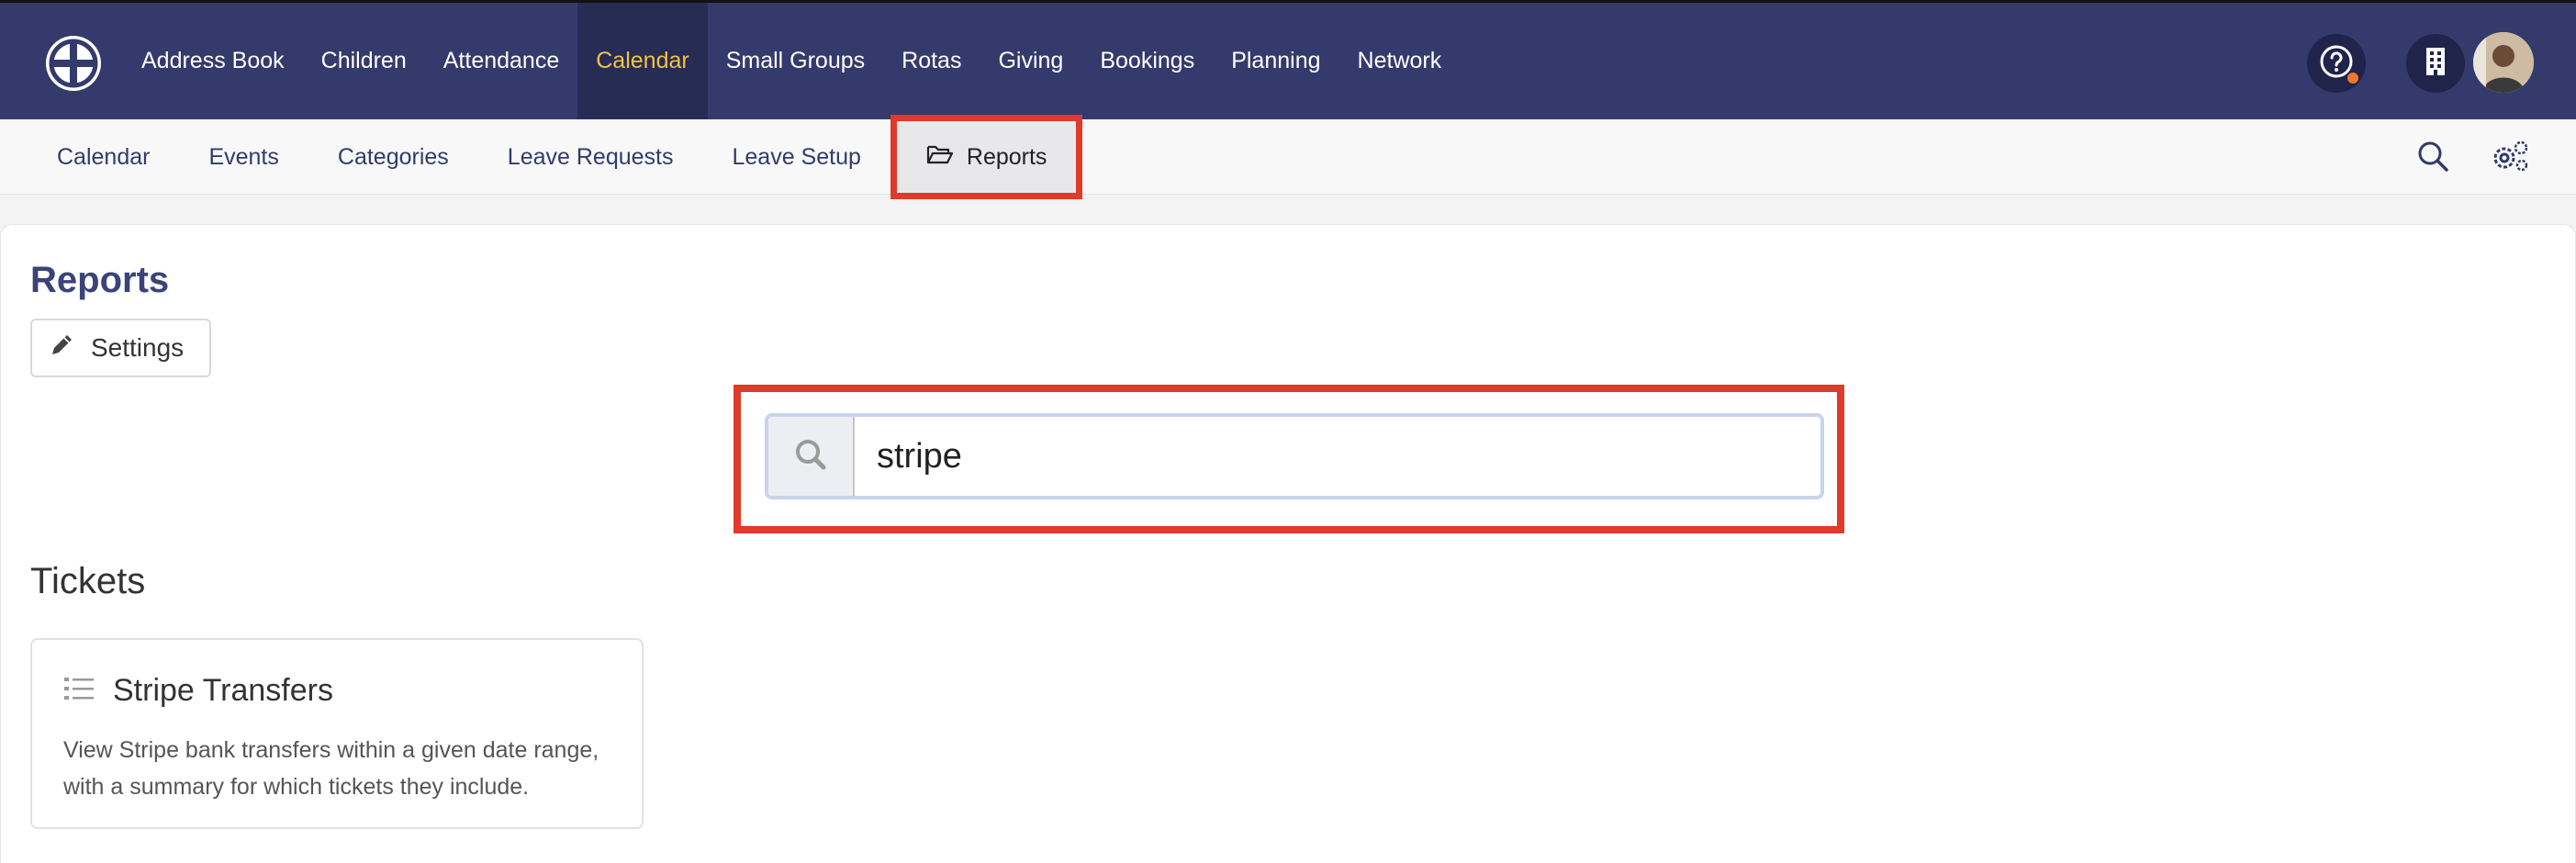 The height and width of the screenshot is (863, 2576). I want to click on subnav-item-leave-setup: Leave Setup, so click(796, 157).